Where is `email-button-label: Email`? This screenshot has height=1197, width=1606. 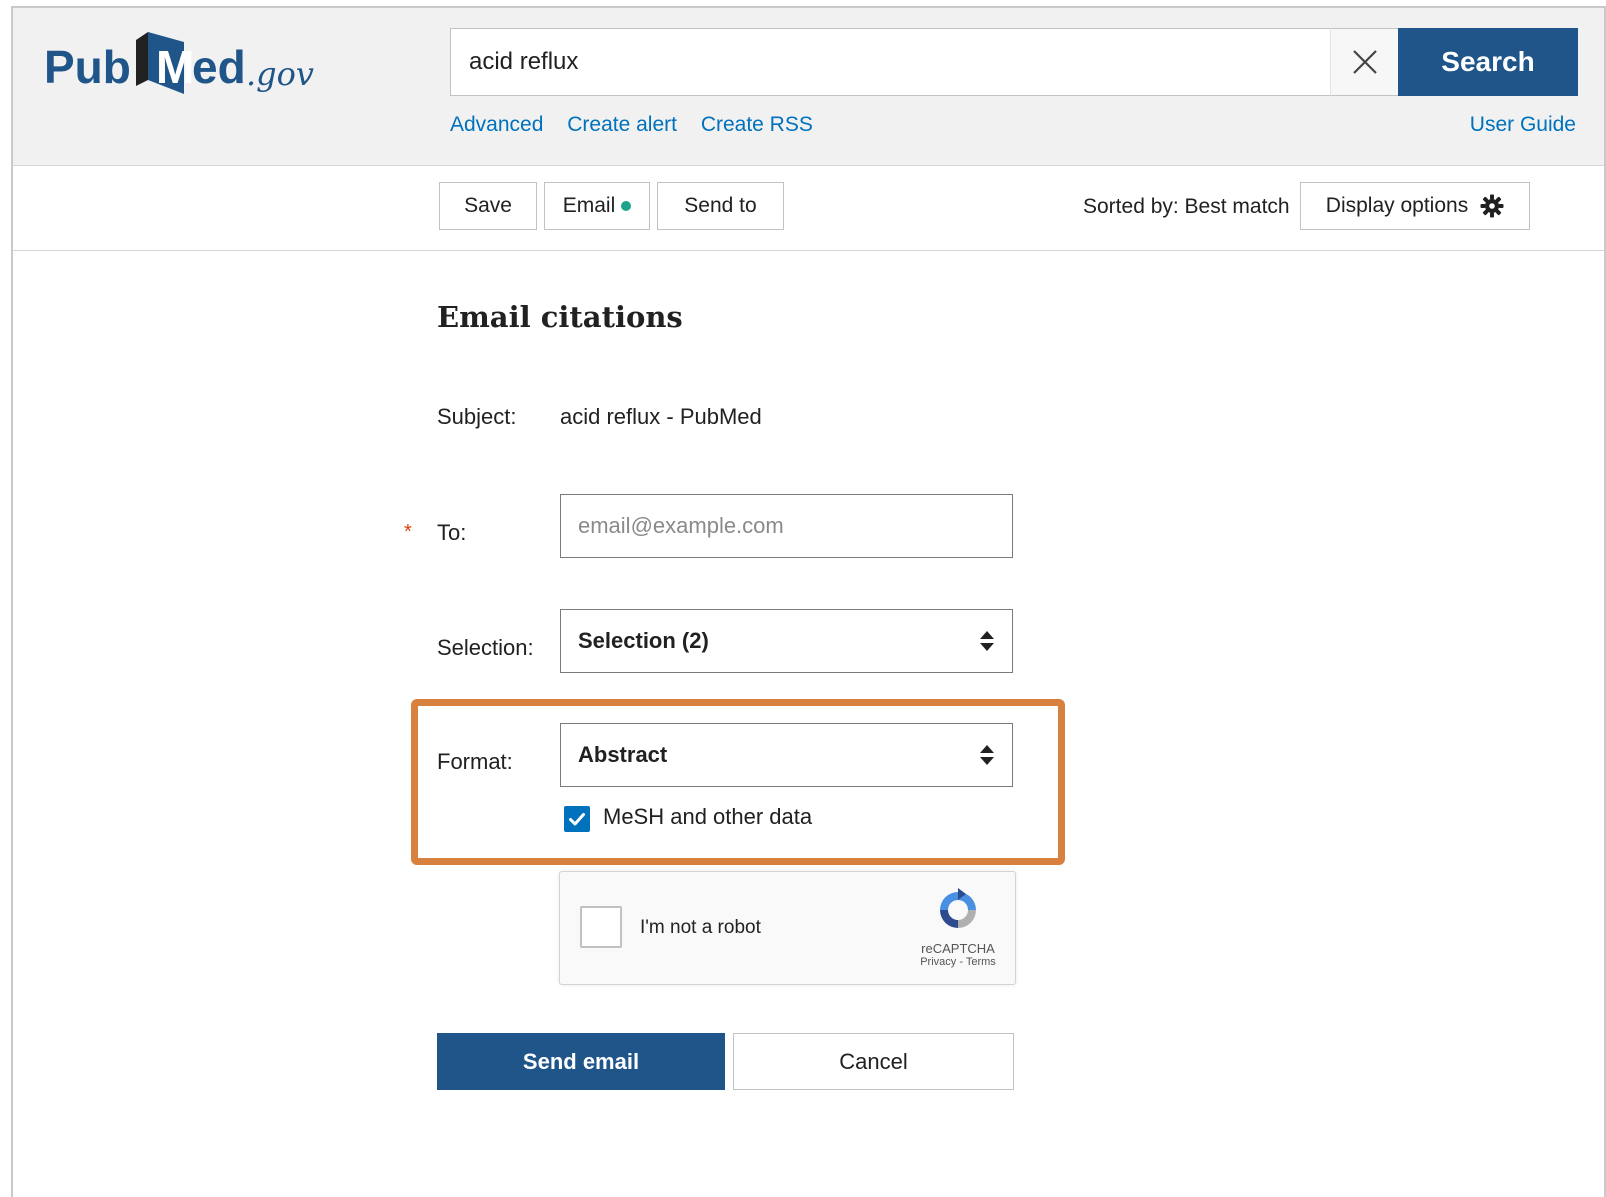 email-button-label: Email is located at coordinates (589, 205).